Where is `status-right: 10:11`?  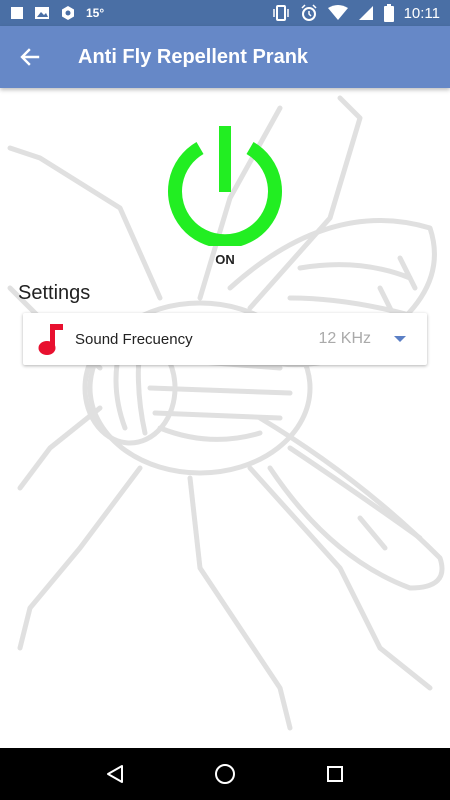
status-right: 10:11 is located at coordinates (356, 13).